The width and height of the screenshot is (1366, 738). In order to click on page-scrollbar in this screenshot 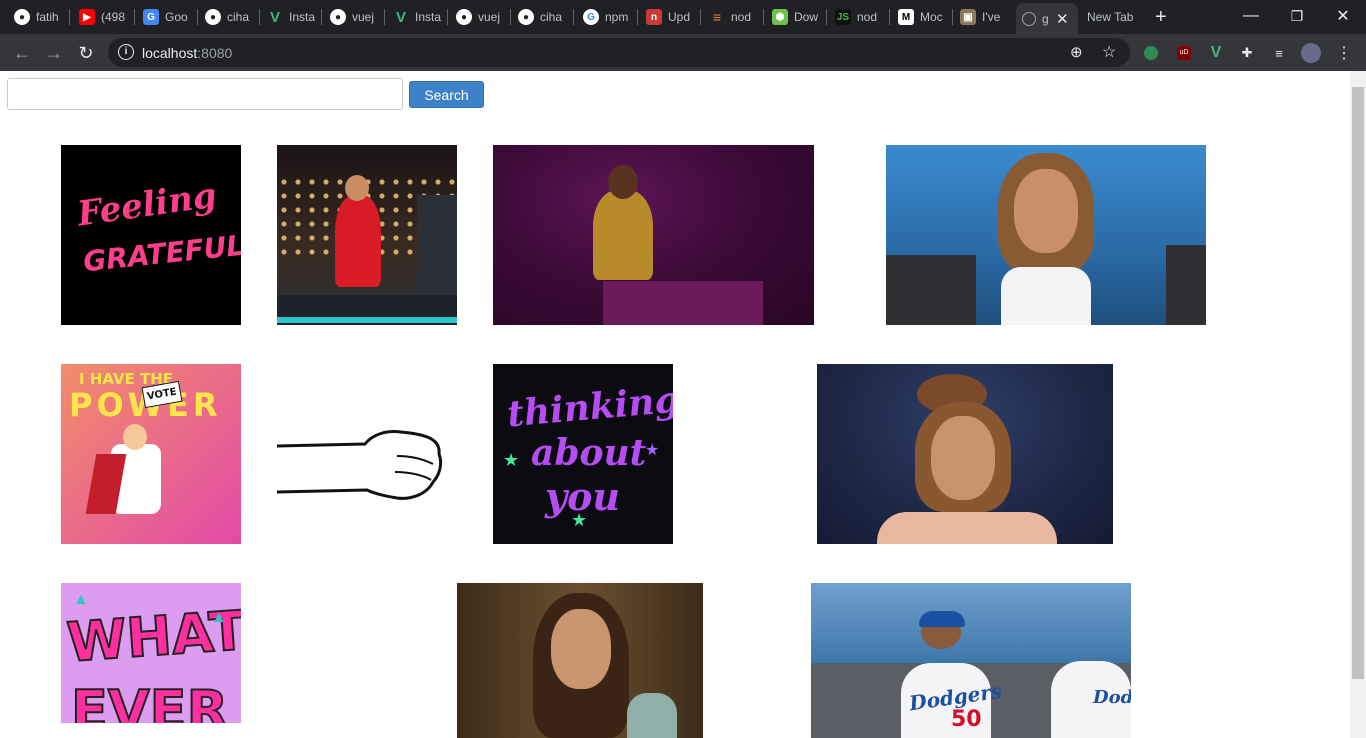, I will do `click(1358, 404)`.